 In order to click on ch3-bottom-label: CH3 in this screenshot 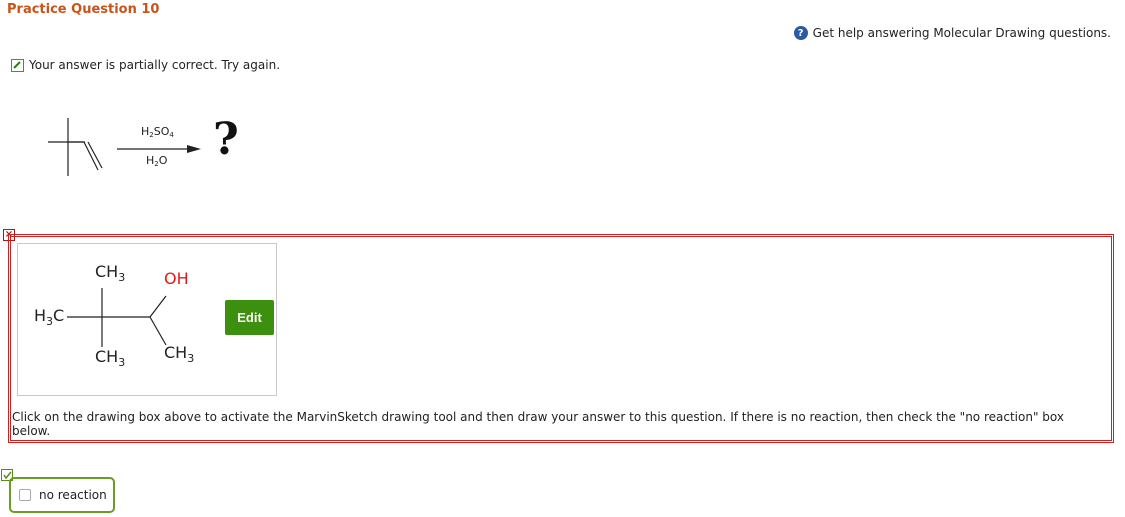, I will do `click(110, 358)`.